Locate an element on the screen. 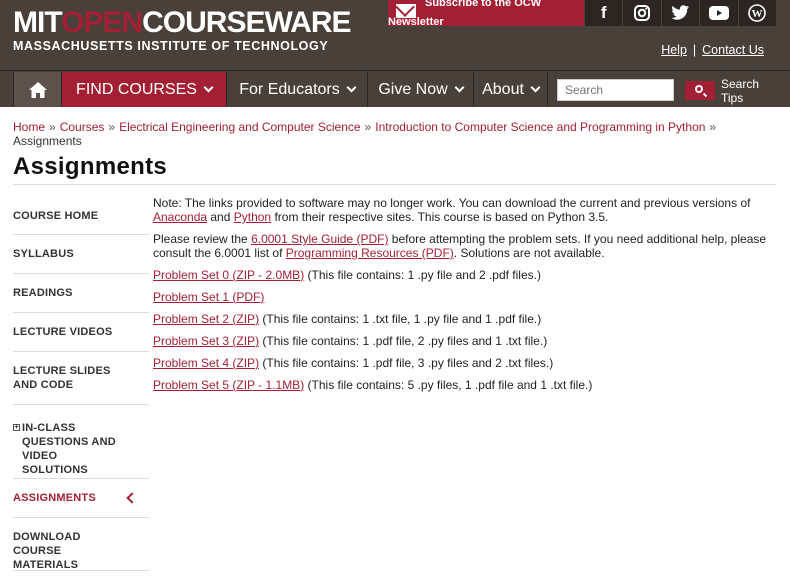 This screenshot has width=790, height=576. search-tips-link: Search Tips is located at coordinates (743, 91).